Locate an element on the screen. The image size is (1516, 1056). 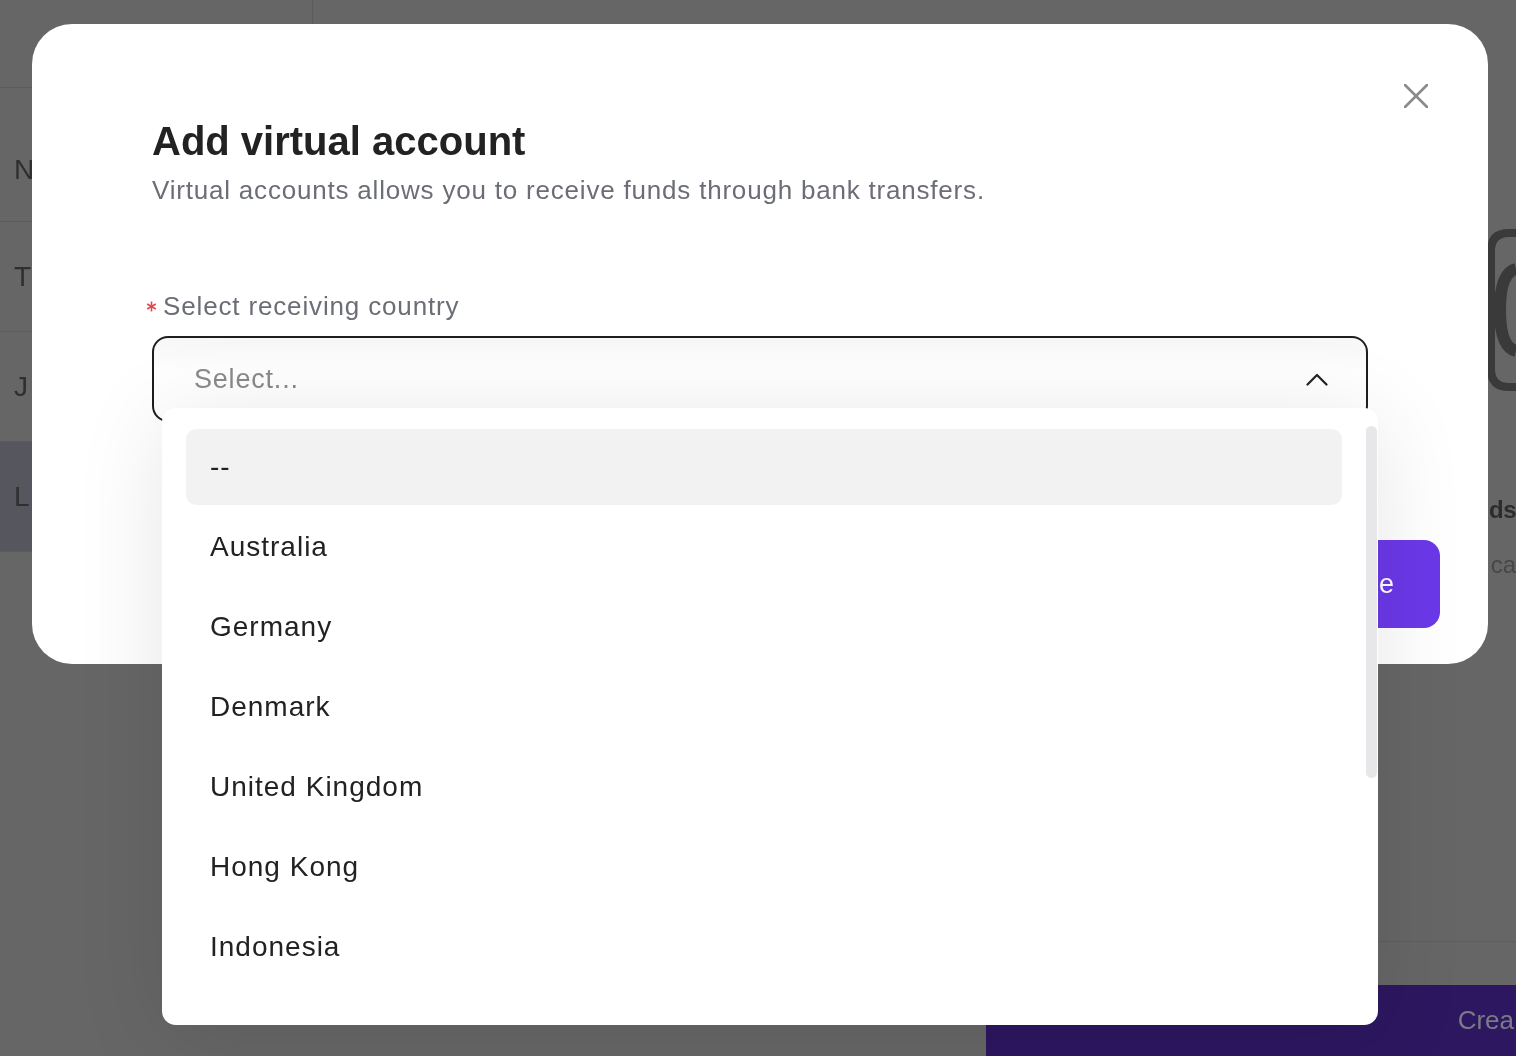
dialog-title: Add virtual account is located at coordinates (339, 141).